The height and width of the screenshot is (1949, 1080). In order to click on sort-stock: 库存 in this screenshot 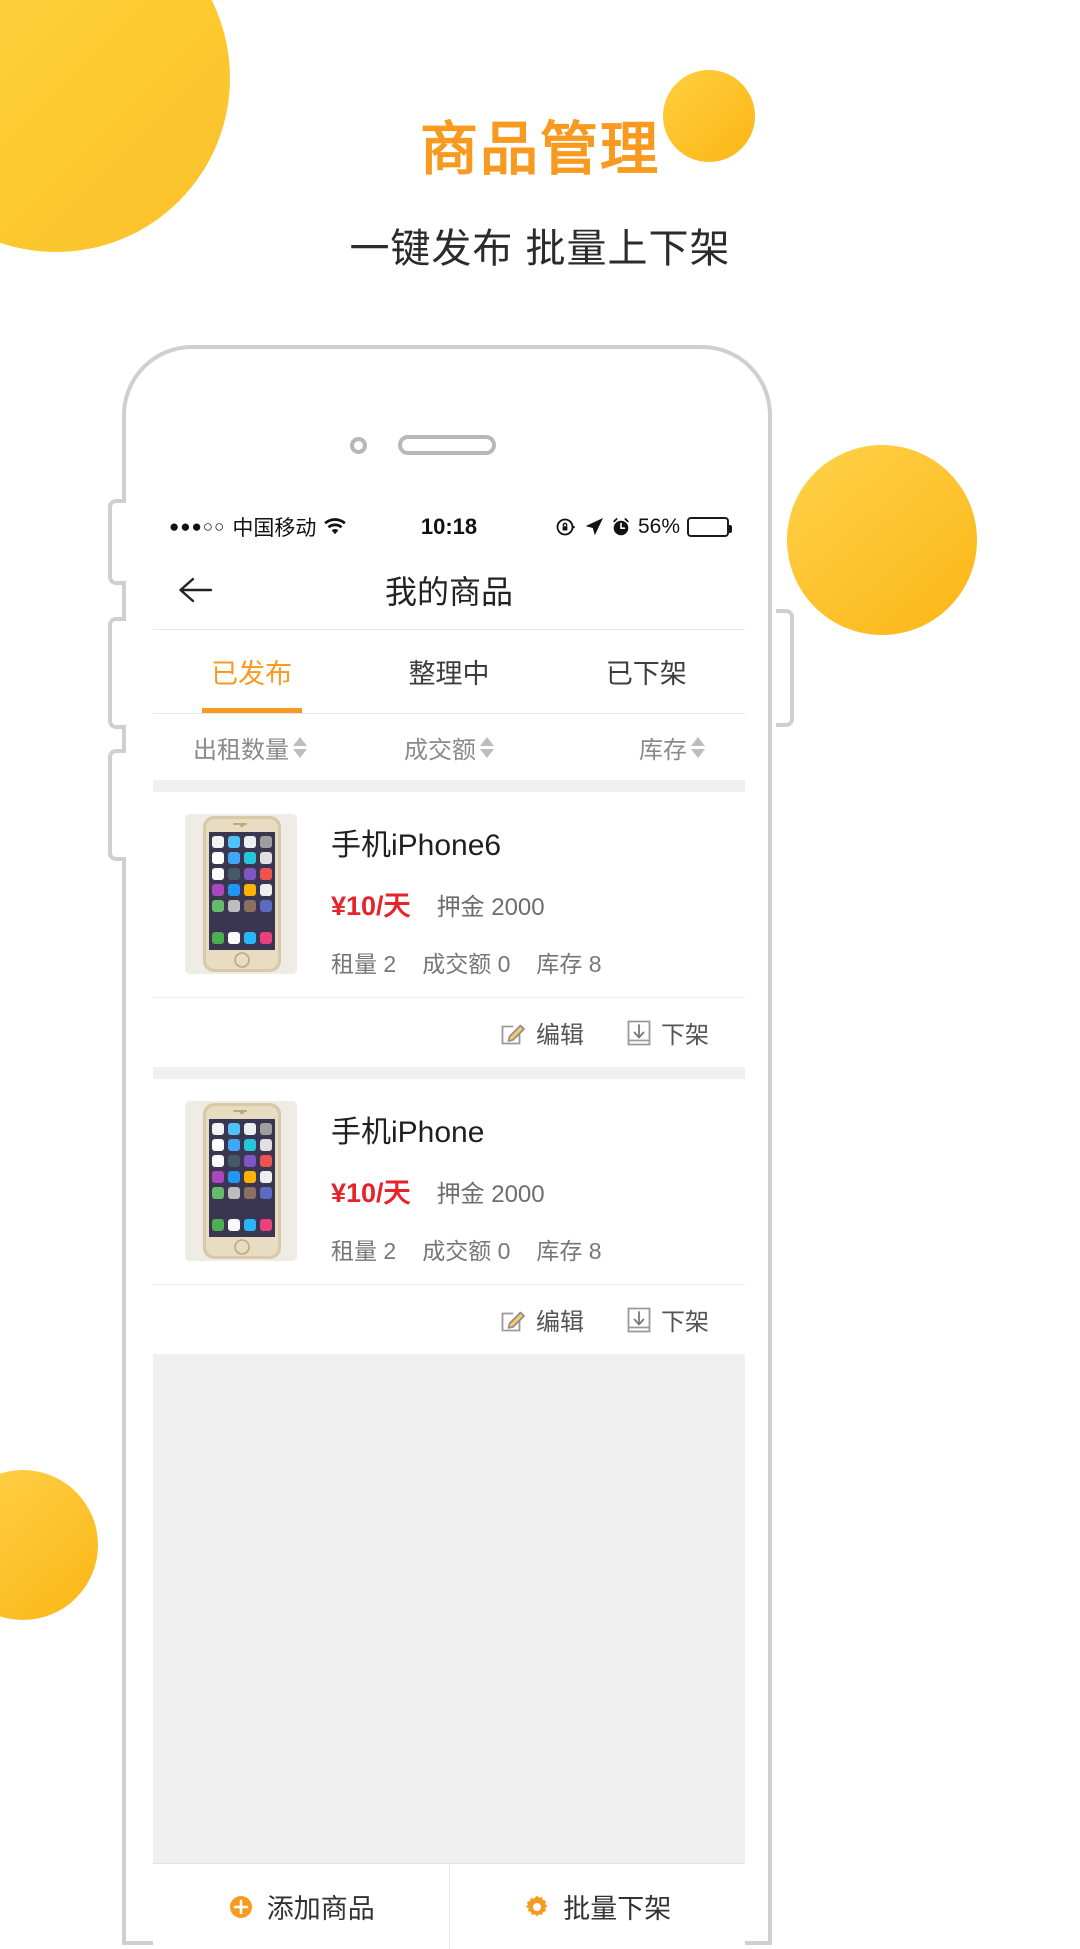, I will do `click(639, 747)`.